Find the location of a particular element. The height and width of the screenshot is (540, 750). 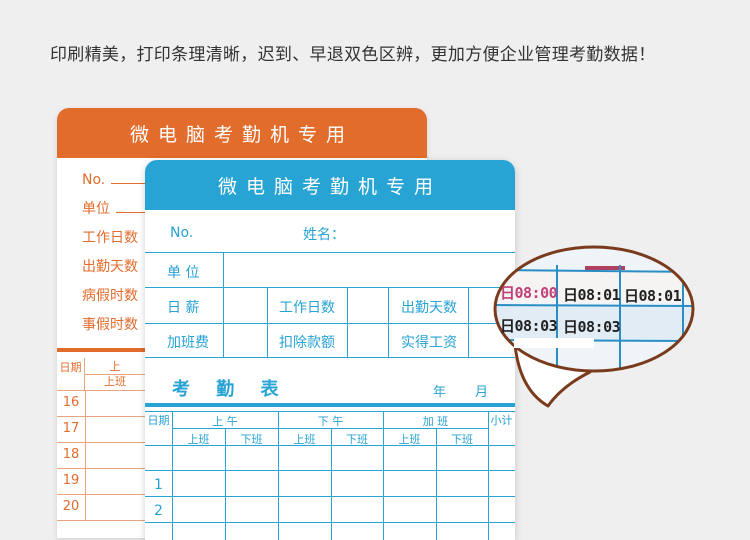

orange-header-in: 上班 is located at coordinates (115, 381).